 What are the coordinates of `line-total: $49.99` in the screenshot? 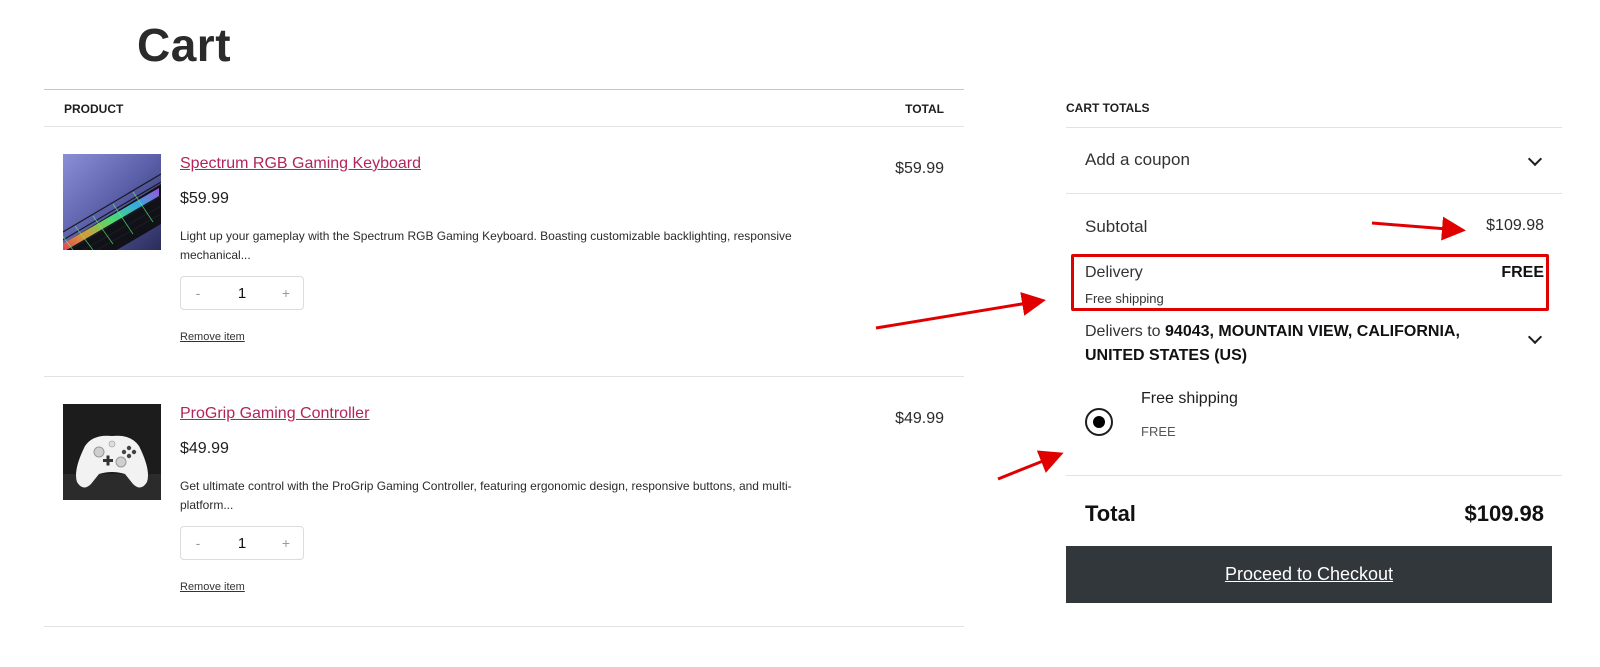 It's located at (919, 418).